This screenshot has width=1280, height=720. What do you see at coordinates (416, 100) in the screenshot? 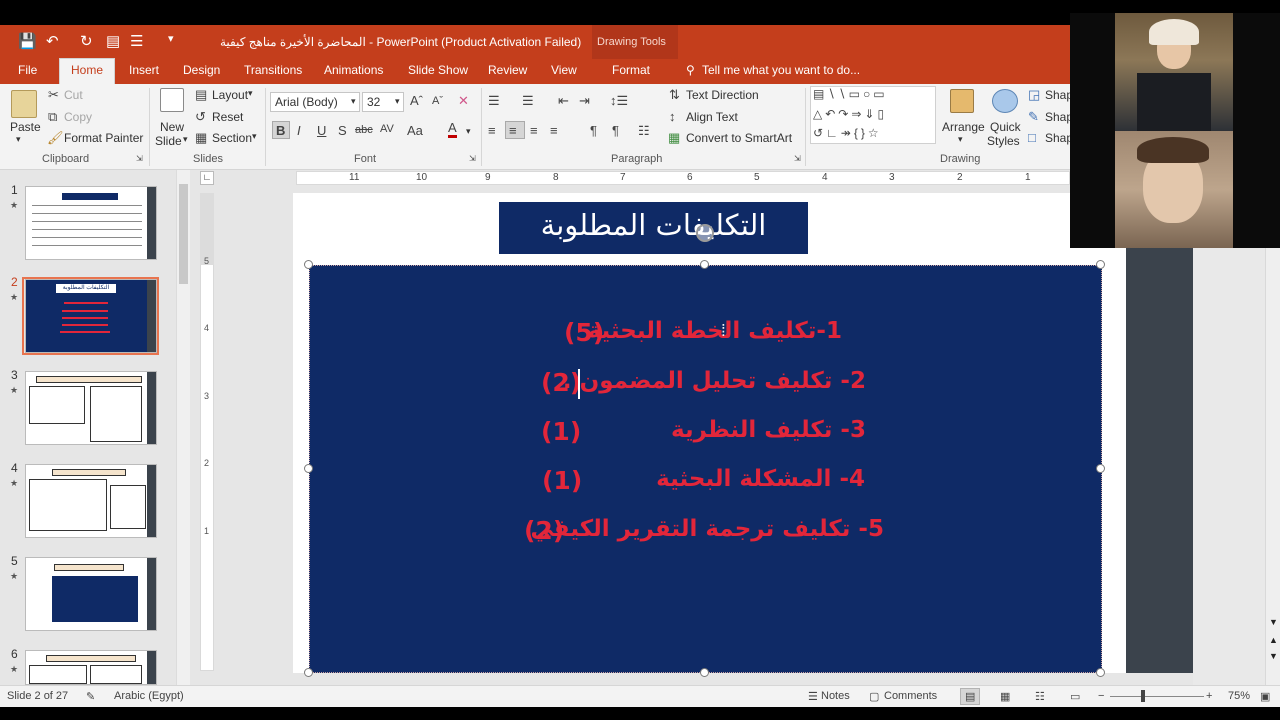
I see `grow-font-icon: Aˆ` at bounding box center [416, 100].